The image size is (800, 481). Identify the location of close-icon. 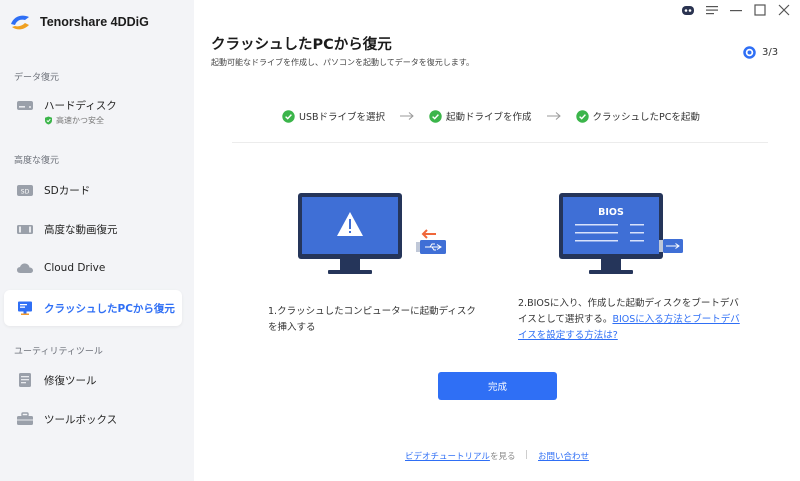
(784, 10).